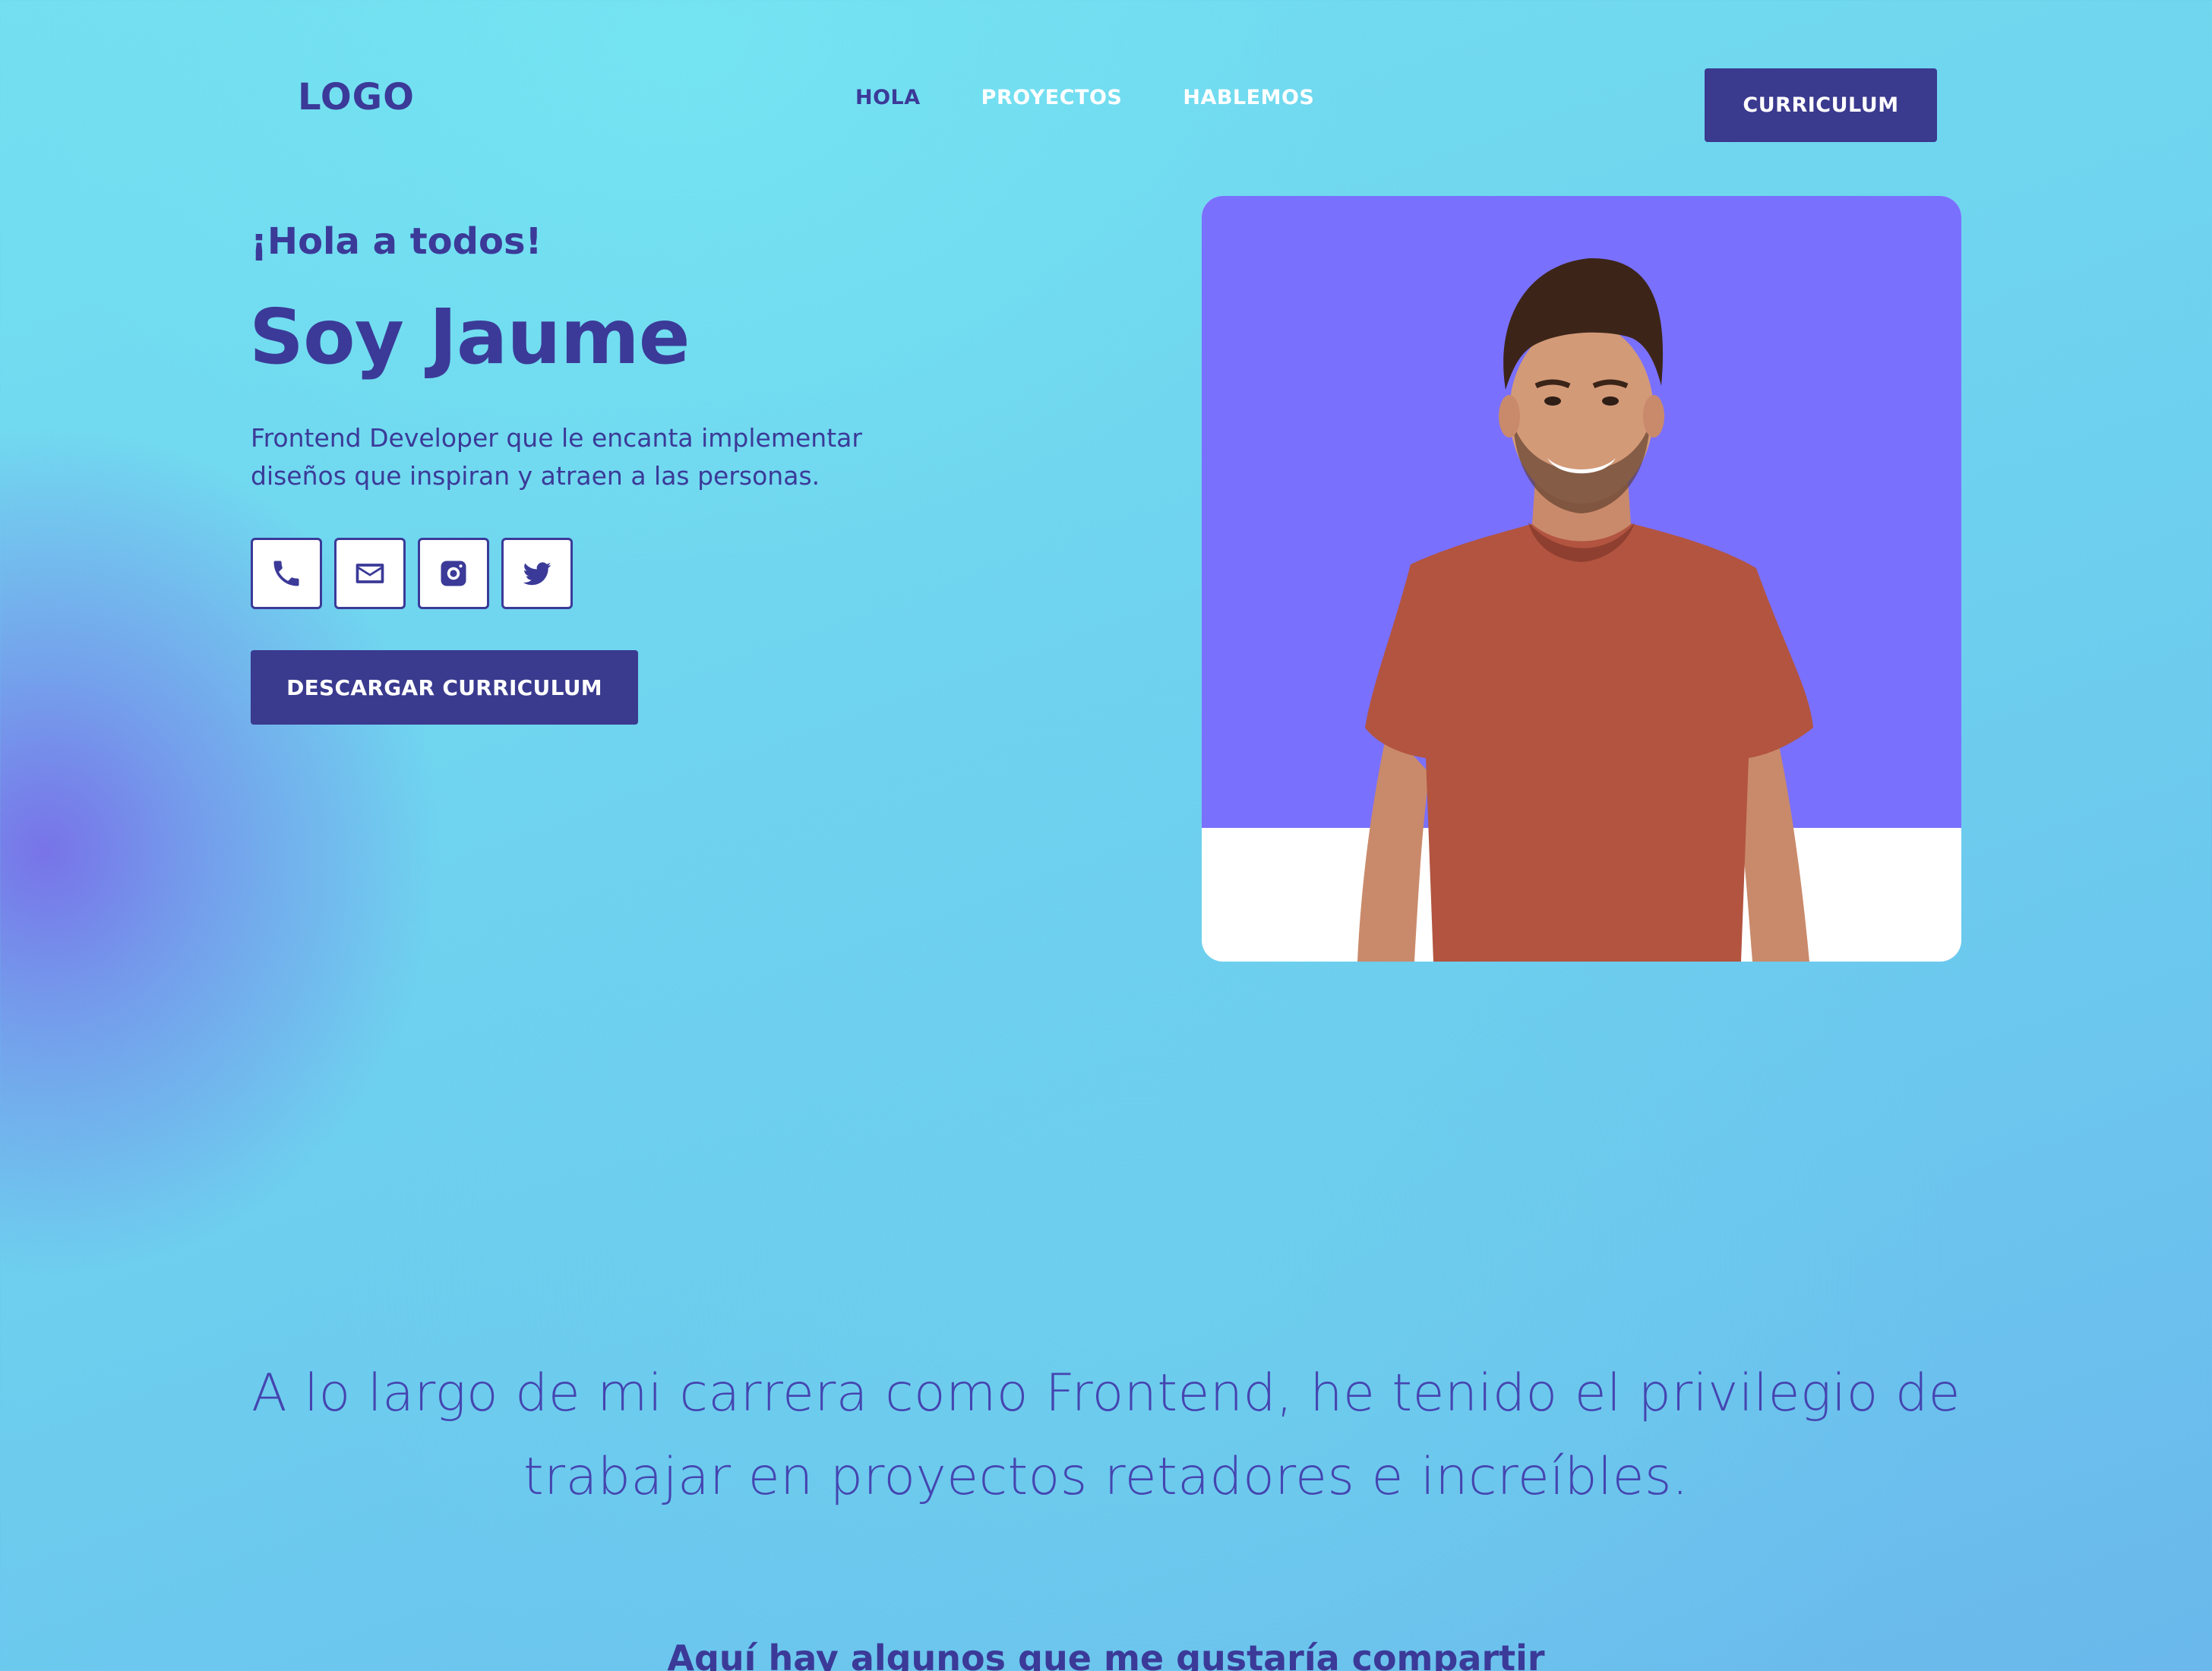 The image size is (2212, 1671). I want to click on curriculum-button: CURRICULUM, so click(1821, 105).